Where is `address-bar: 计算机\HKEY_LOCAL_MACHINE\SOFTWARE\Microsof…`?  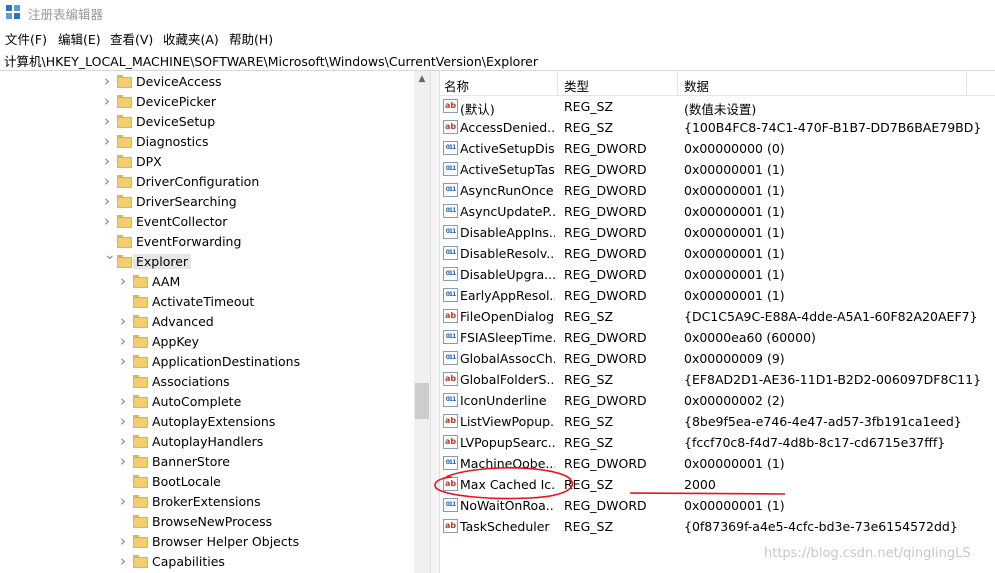 address-bar: 计算机\HKEY_LOCAL_MACHINE\SOFTWARE\Microsof… is located at coordinates (497, 59).